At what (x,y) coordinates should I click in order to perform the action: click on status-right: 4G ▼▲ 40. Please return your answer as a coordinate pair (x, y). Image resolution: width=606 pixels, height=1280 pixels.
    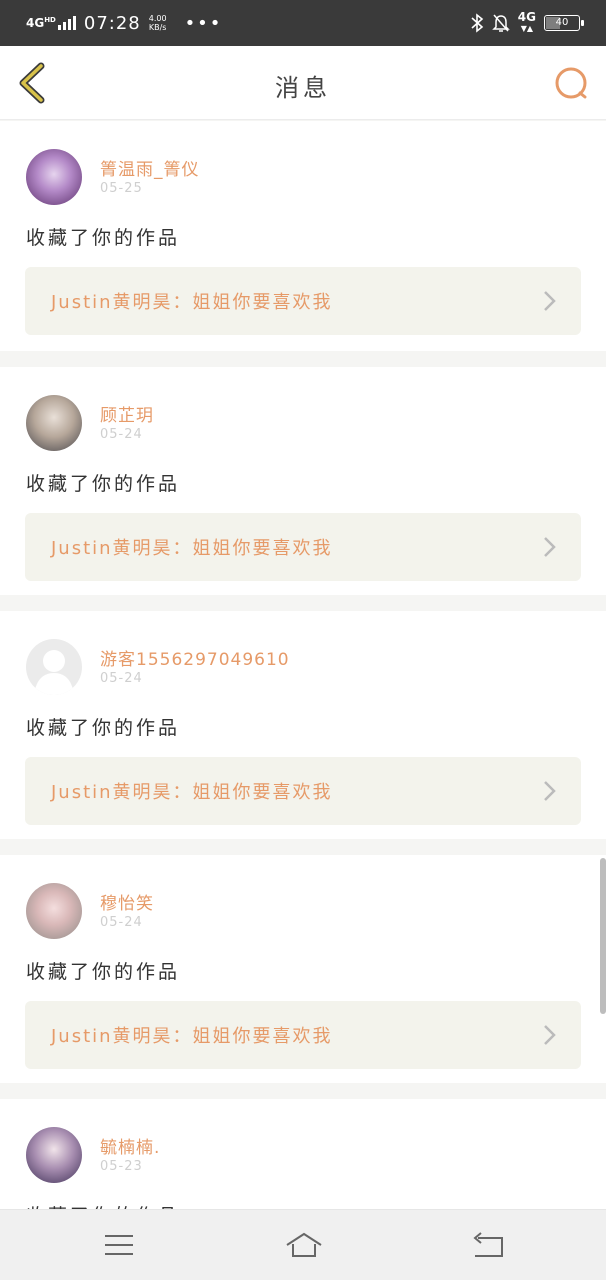
    Looking at the image, I should click on (527, 23).